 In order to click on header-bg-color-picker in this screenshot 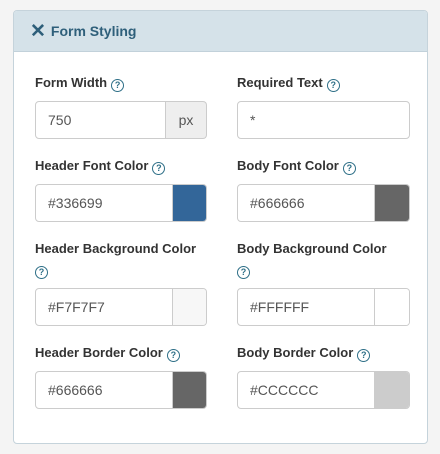, I will do `click(190, 307)`.